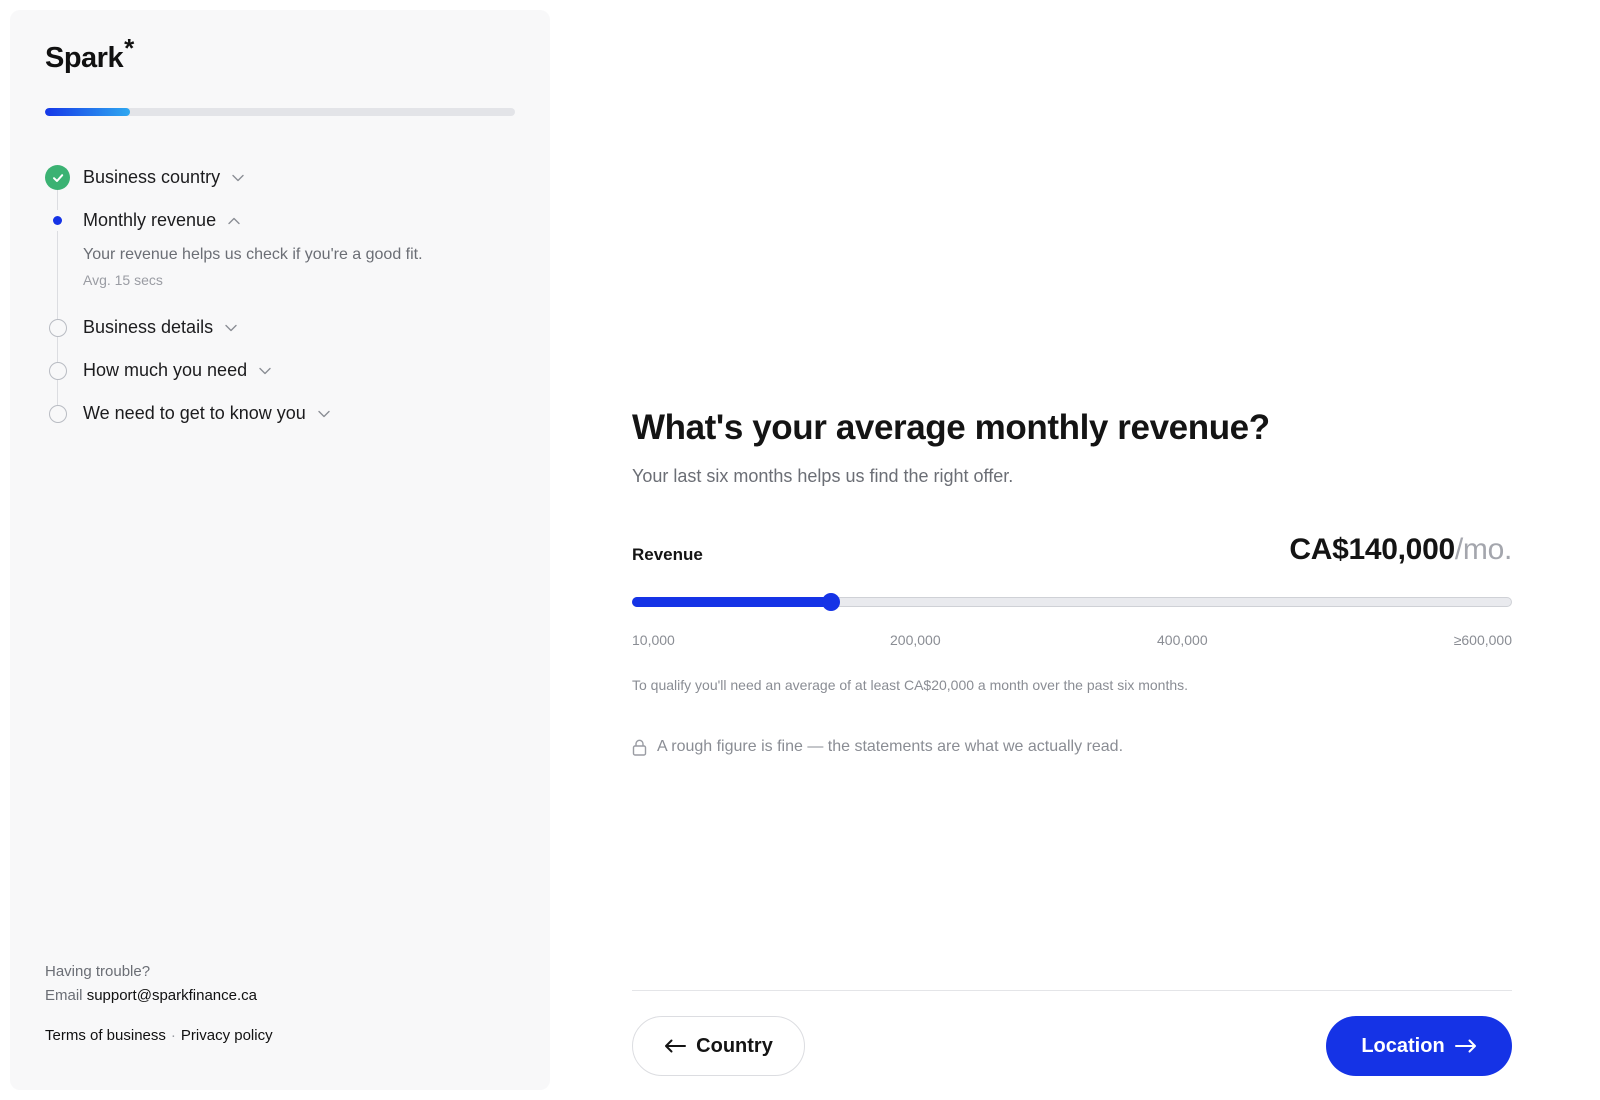 Image resolution: width=1600 pixels, height=1100 pixels. Describe the element at coordinates (667, 554) in the screenshot. I see `revenue-label: Revenue` at that location.